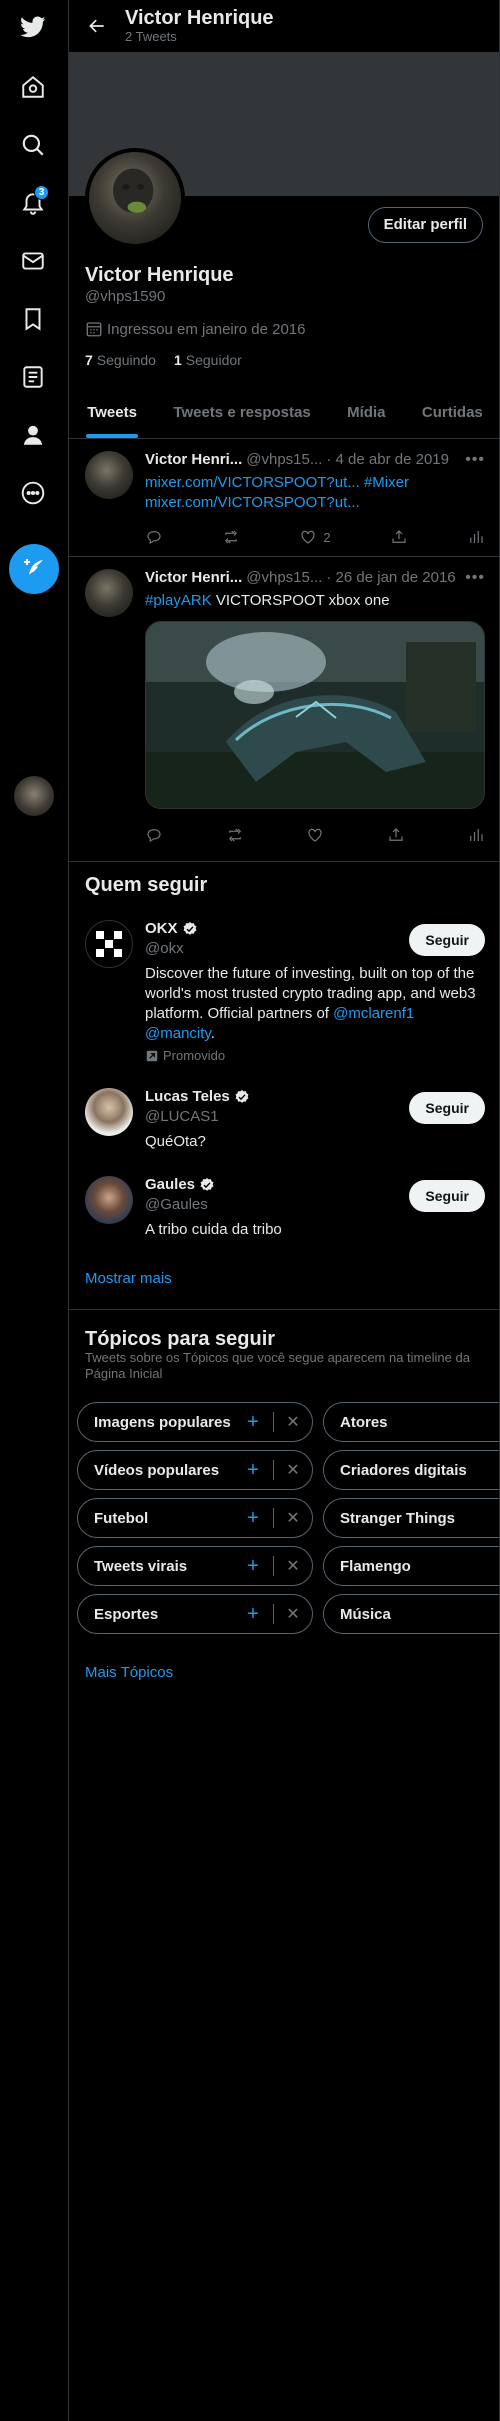 Image resolution: width=500 pixels, height=2421 pixels. I want to click on topic-pill: Esportes + ✕, so click(195, 1614).